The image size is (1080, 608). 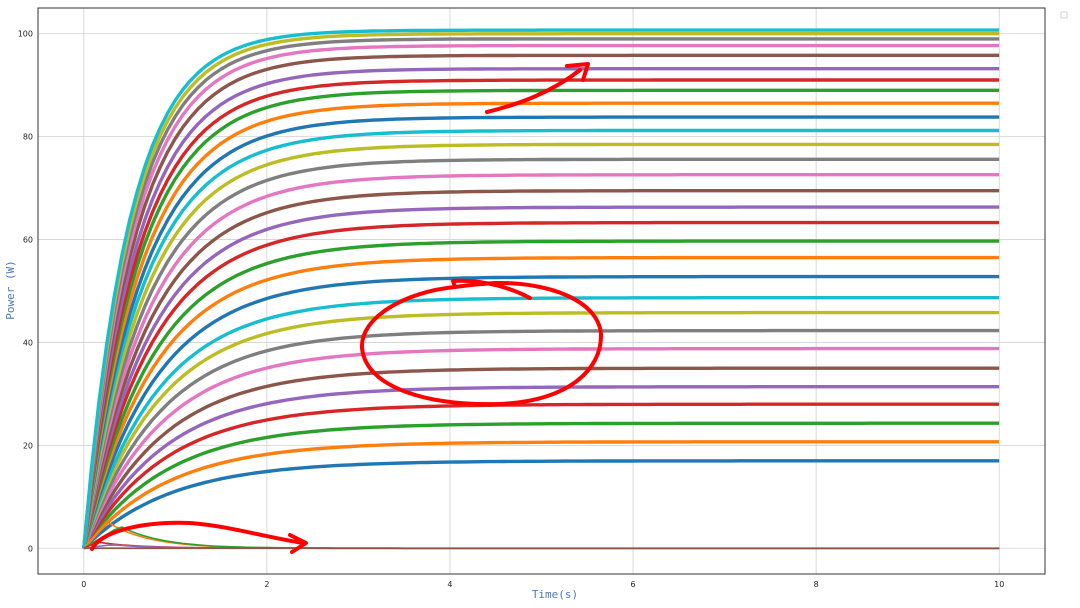 What do you see at coordinates (816, 584) in the screenshot?
I see `x-tick-label: 8` at bounding box center [816, 584].